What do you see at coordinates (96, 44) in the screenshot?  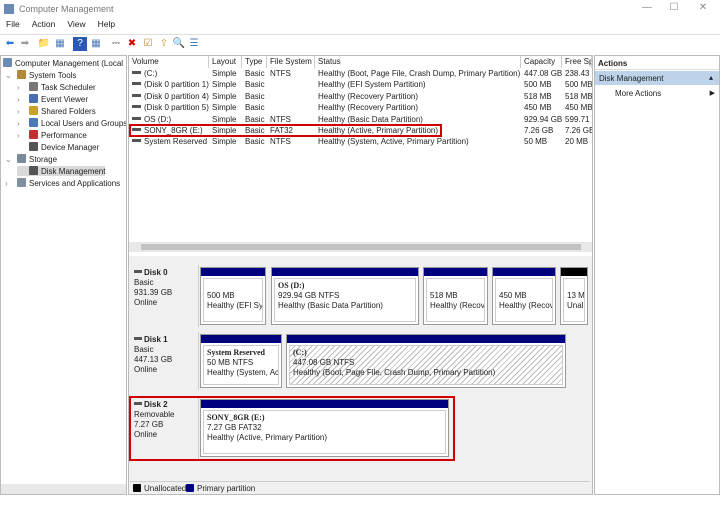 I see `properties-view-icon: ▦` at bounding box center [96, 44].